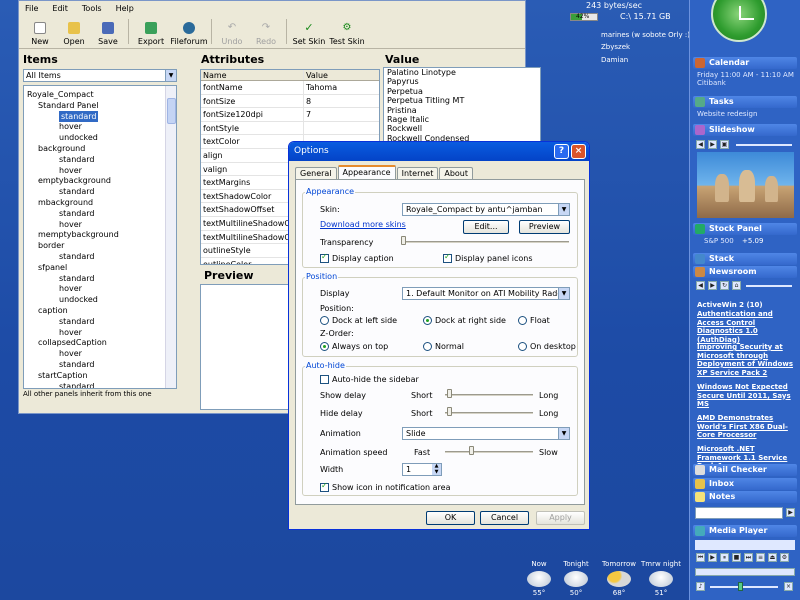  Describe the element at coordinates (744, 587) in the screenshot. I see `volume-track` at that location.